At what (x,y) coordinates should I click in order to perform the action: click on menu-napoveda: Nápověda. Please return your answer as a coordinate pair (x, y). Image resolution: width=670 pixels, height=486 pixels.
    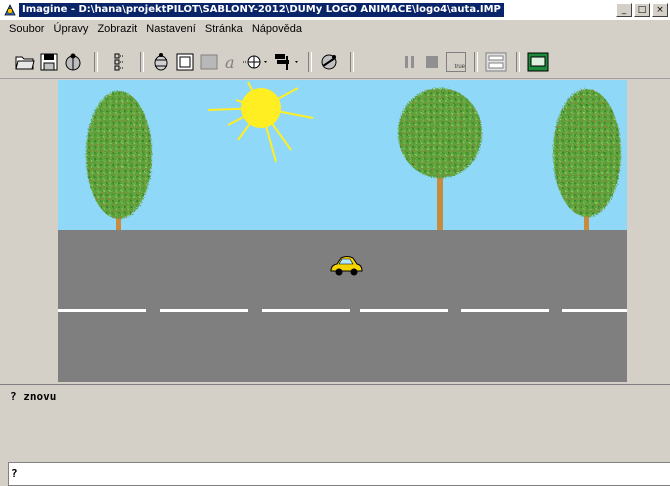
    Looking at the image, I should click on (277, 29).